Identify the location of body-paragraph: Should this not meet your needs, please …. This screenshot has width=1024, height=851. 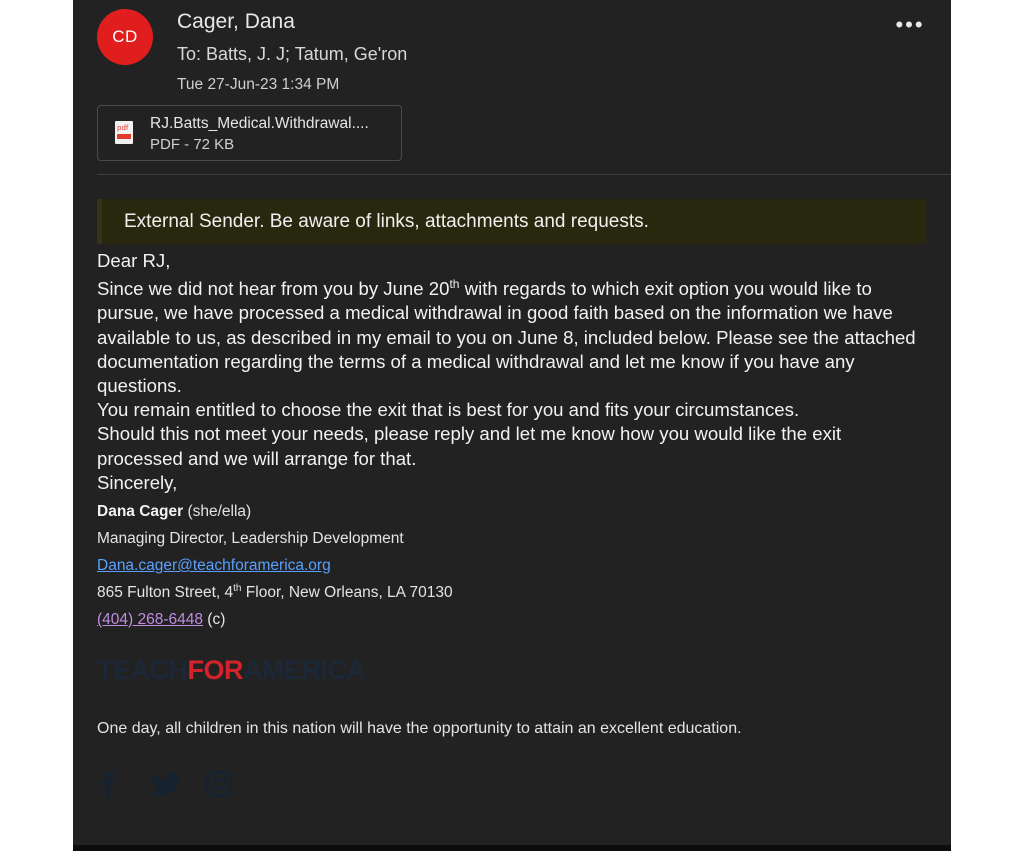
(469, 446).